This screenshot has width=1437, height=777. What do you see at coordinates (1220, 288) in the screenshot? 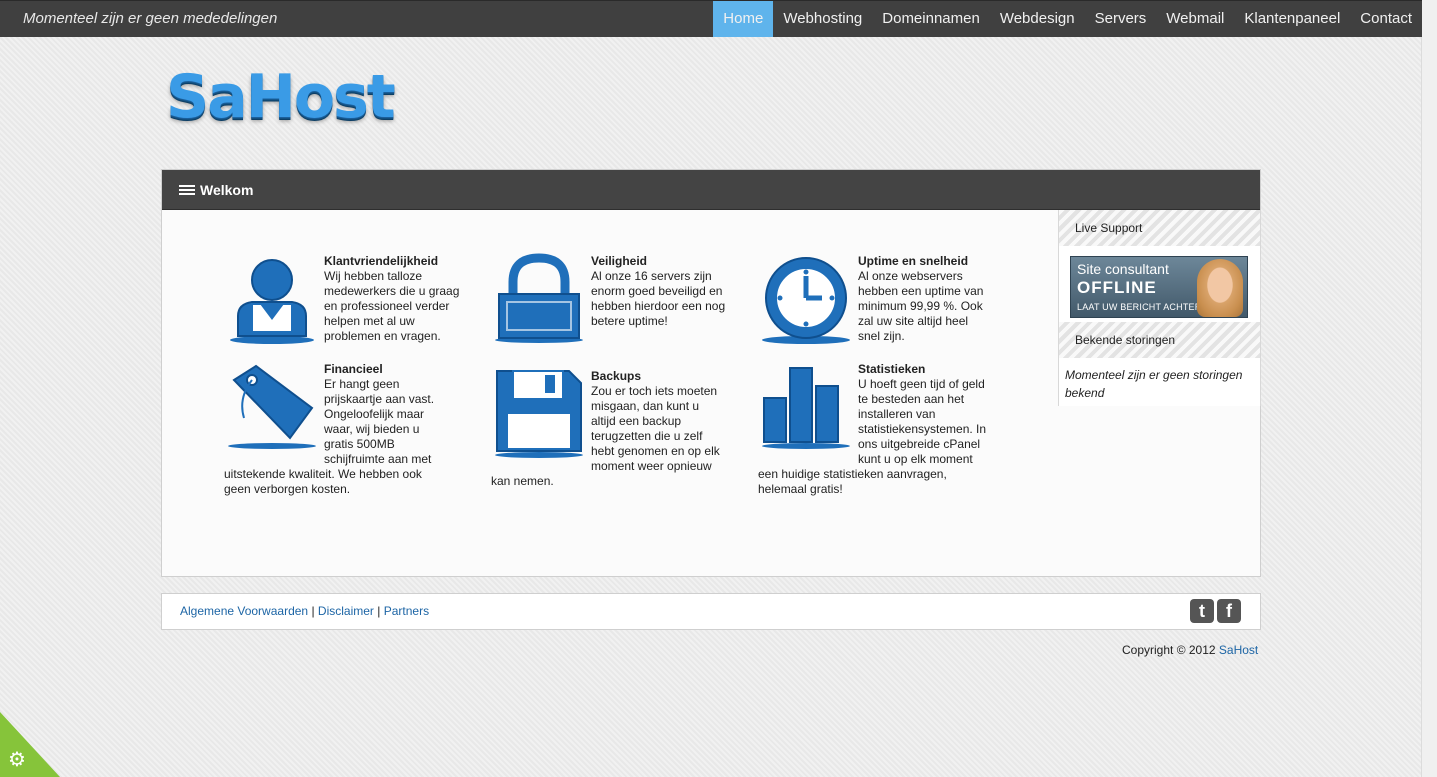
I see `consultant-avatar` at bounding box center [1220, 288].